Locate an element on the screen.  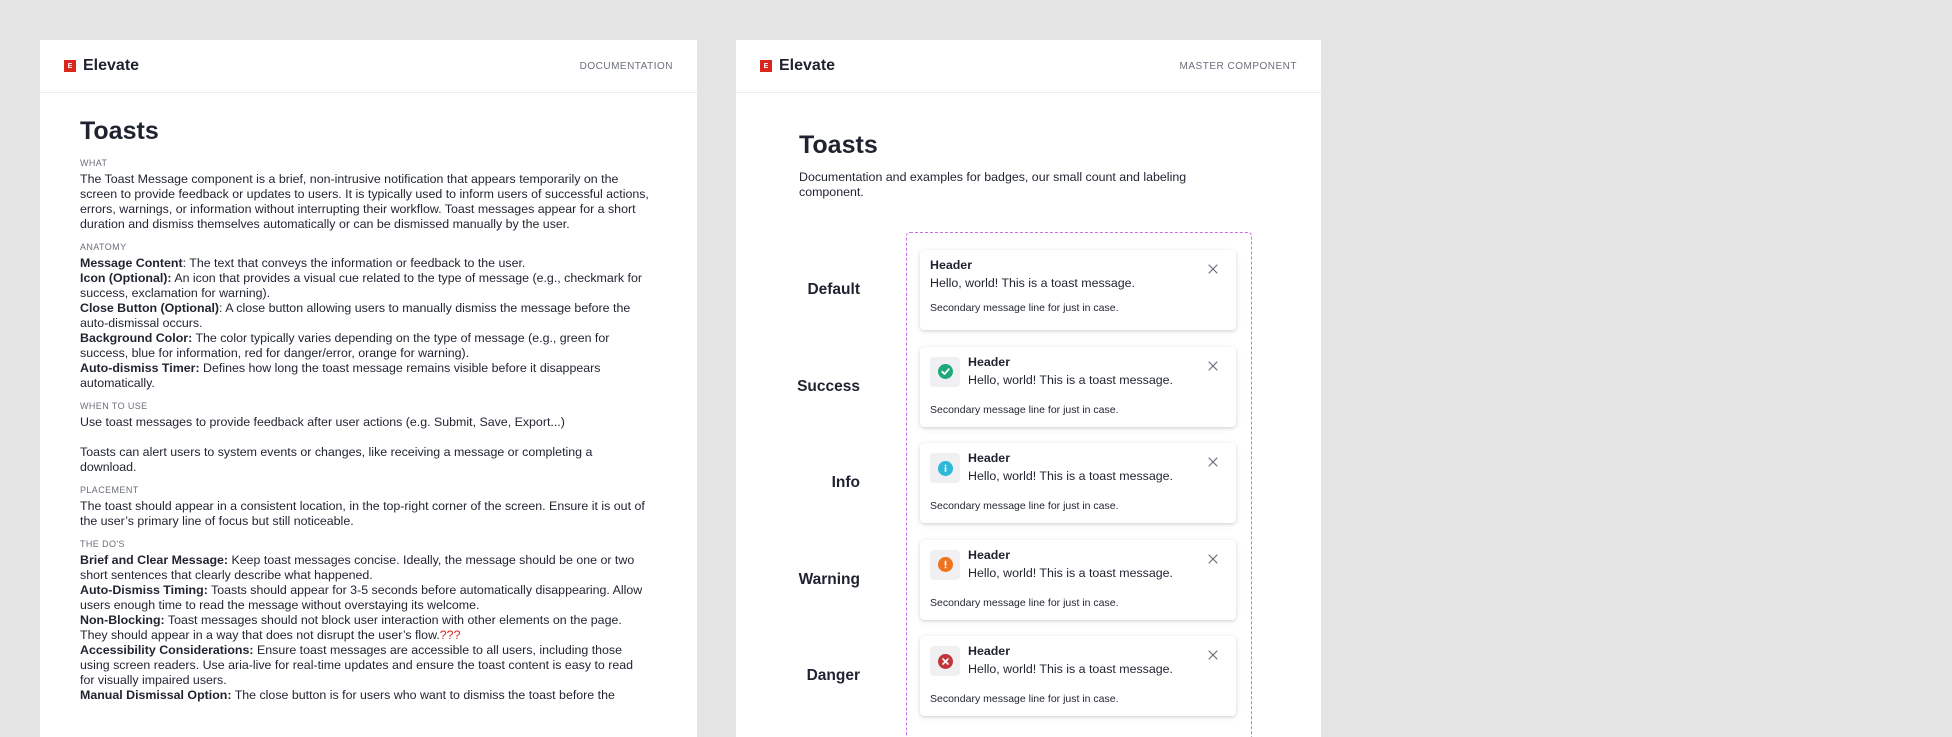
check-circle-icon is located at coordinates (945, 371).